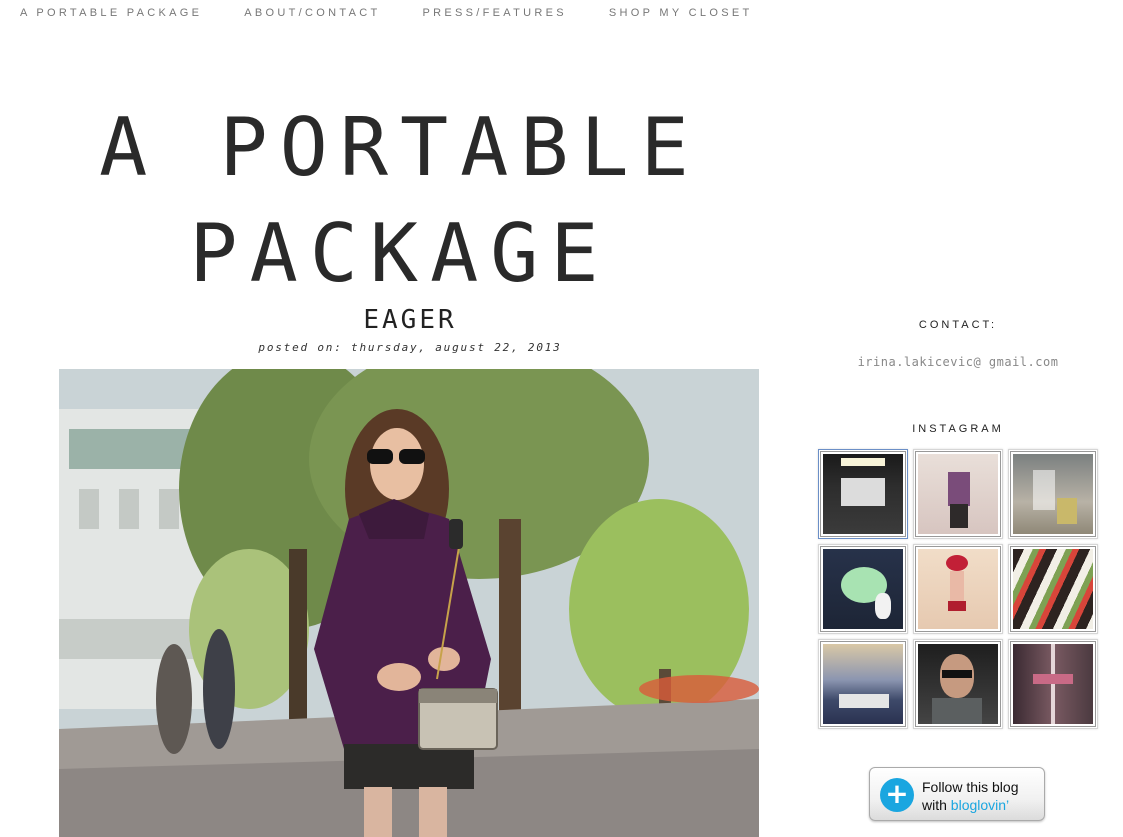  I want to click on harbor-boats-photo, so click(863, 684).